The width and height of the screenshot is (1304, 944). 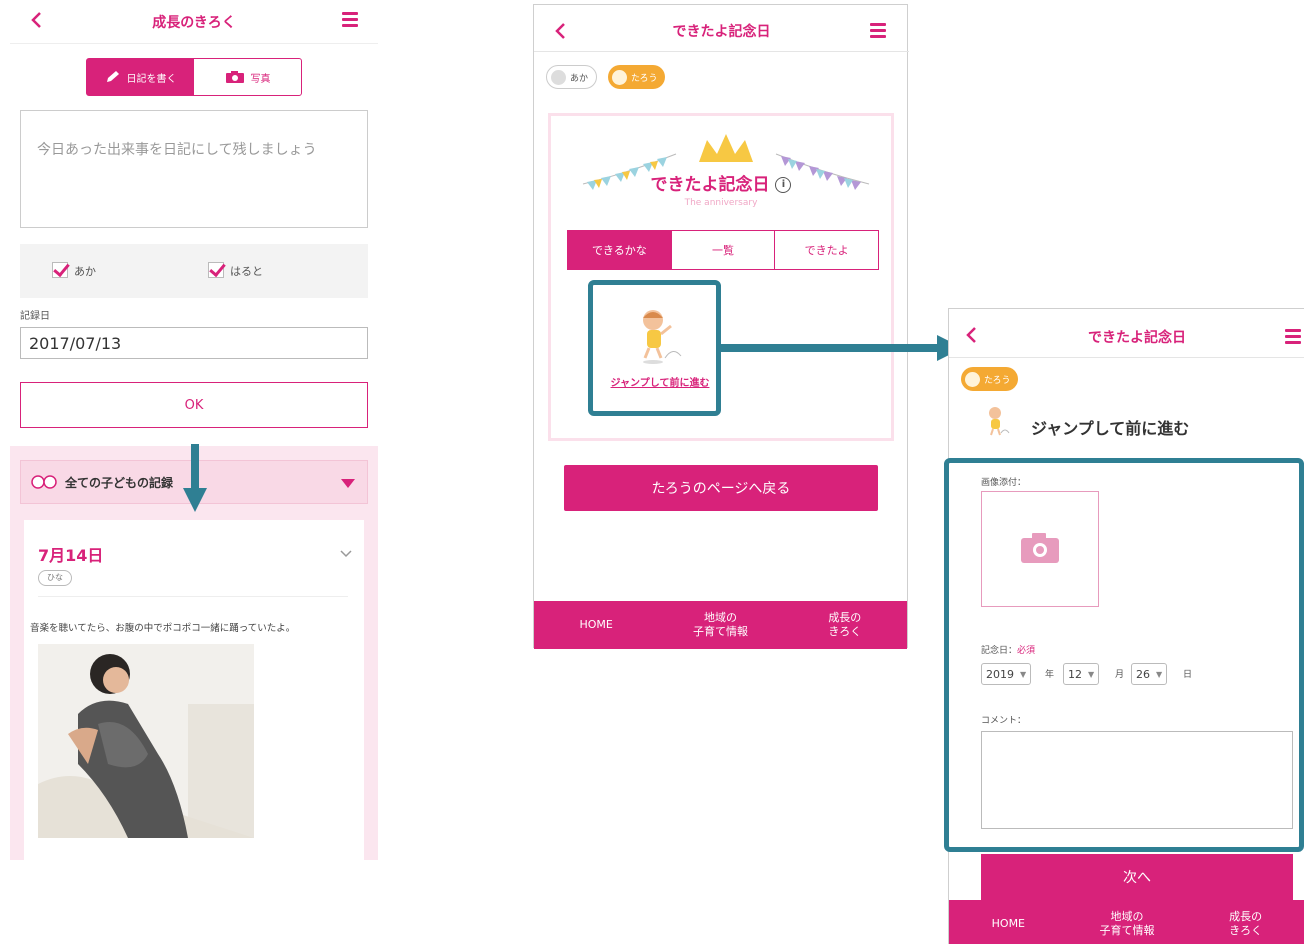 What do you see at coordinates (146, 741) in the screenshot?
I see `pregnant-woman-photo` at bounding box center [146, 741].